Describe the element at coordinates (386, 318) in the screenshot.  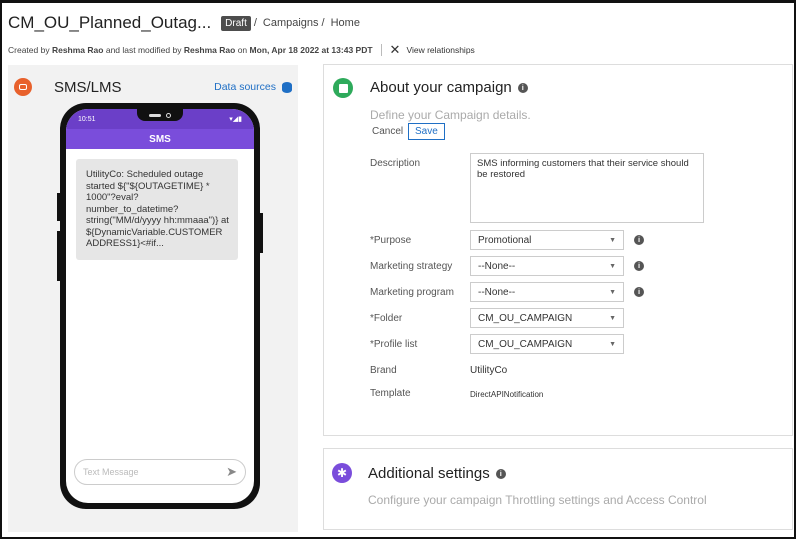
I see `folder-label: *Folder` at that location.